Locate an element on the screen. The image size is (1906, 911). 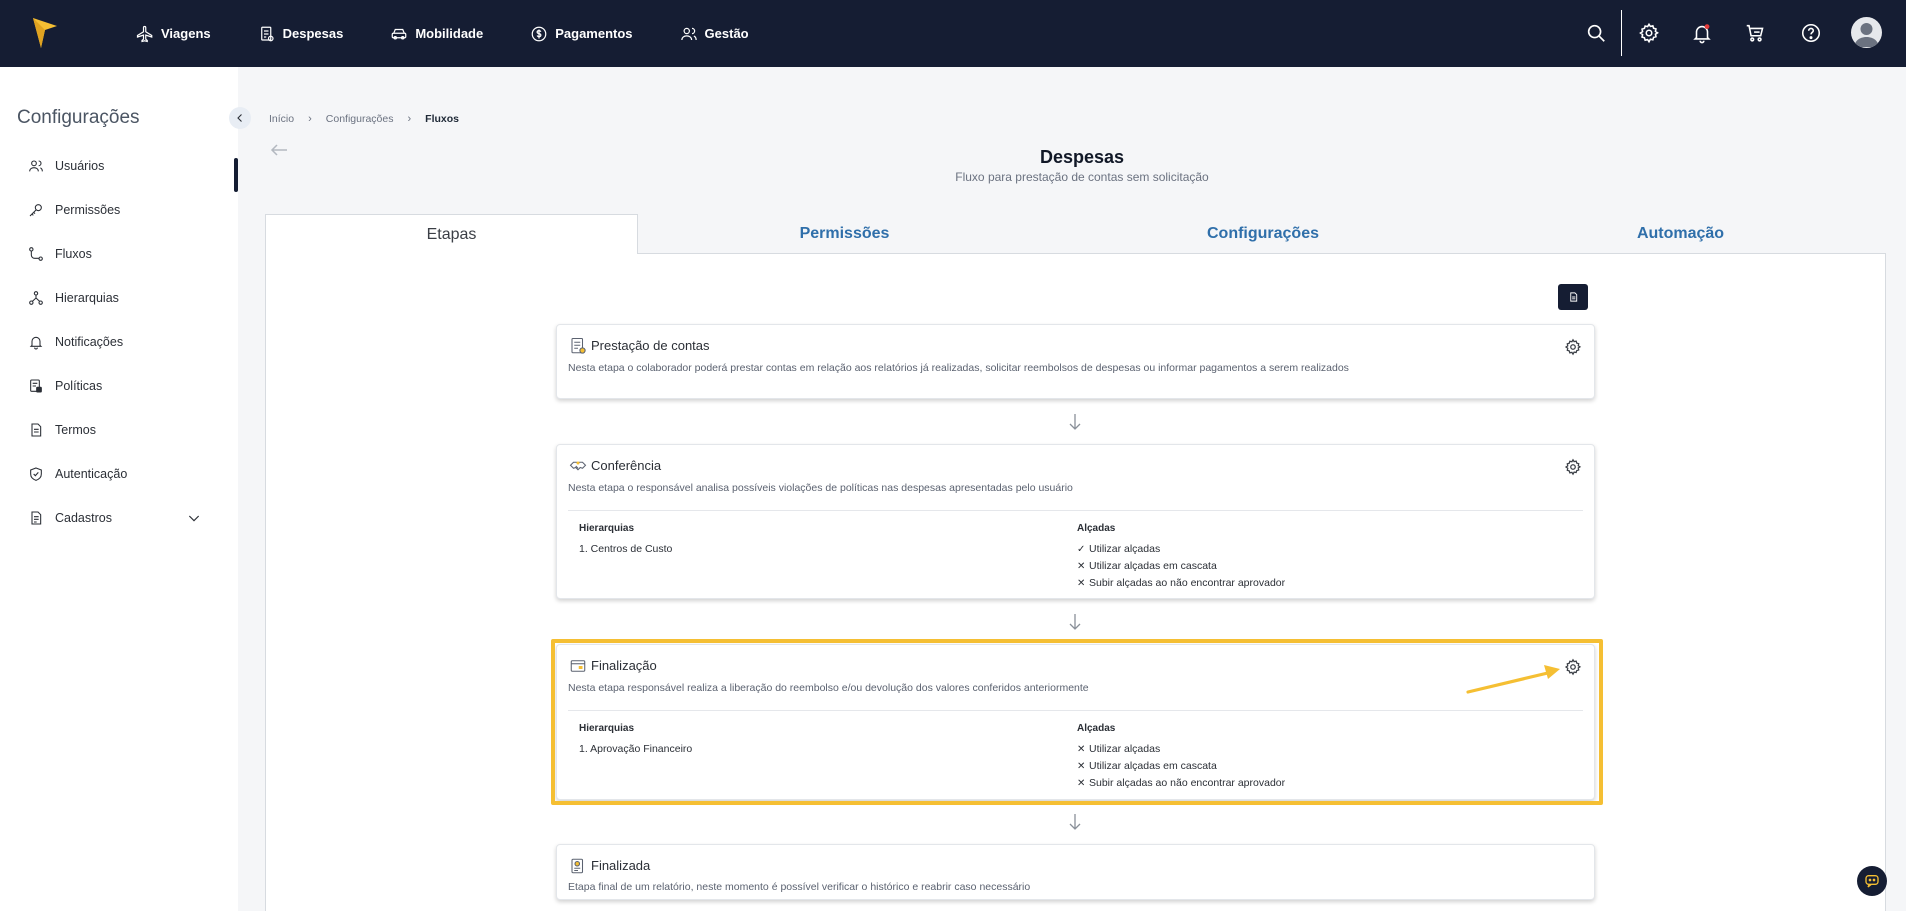
chevron-left-icon is located at coordinates (239, 118).